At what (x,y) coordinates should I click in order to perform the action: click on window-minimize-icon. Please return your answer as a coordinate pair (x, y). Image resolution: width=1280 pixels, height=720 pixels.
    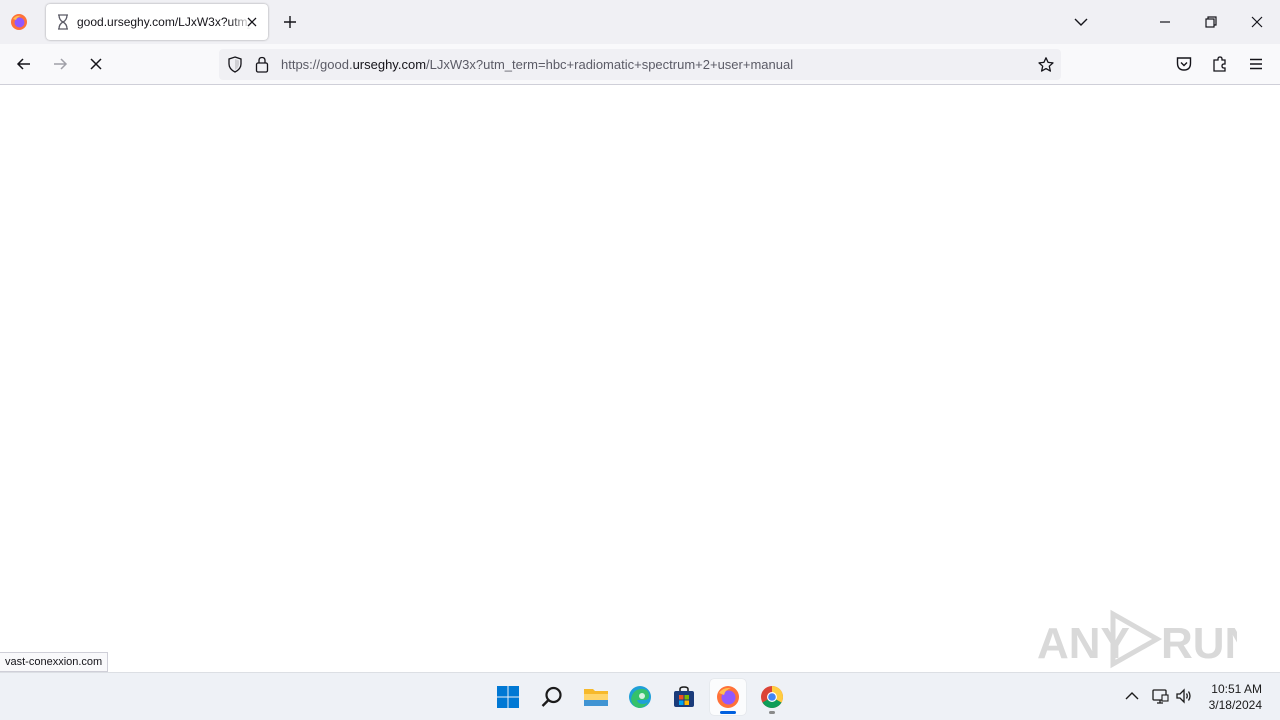
    Looking at the image, I should click on (1165, 22).